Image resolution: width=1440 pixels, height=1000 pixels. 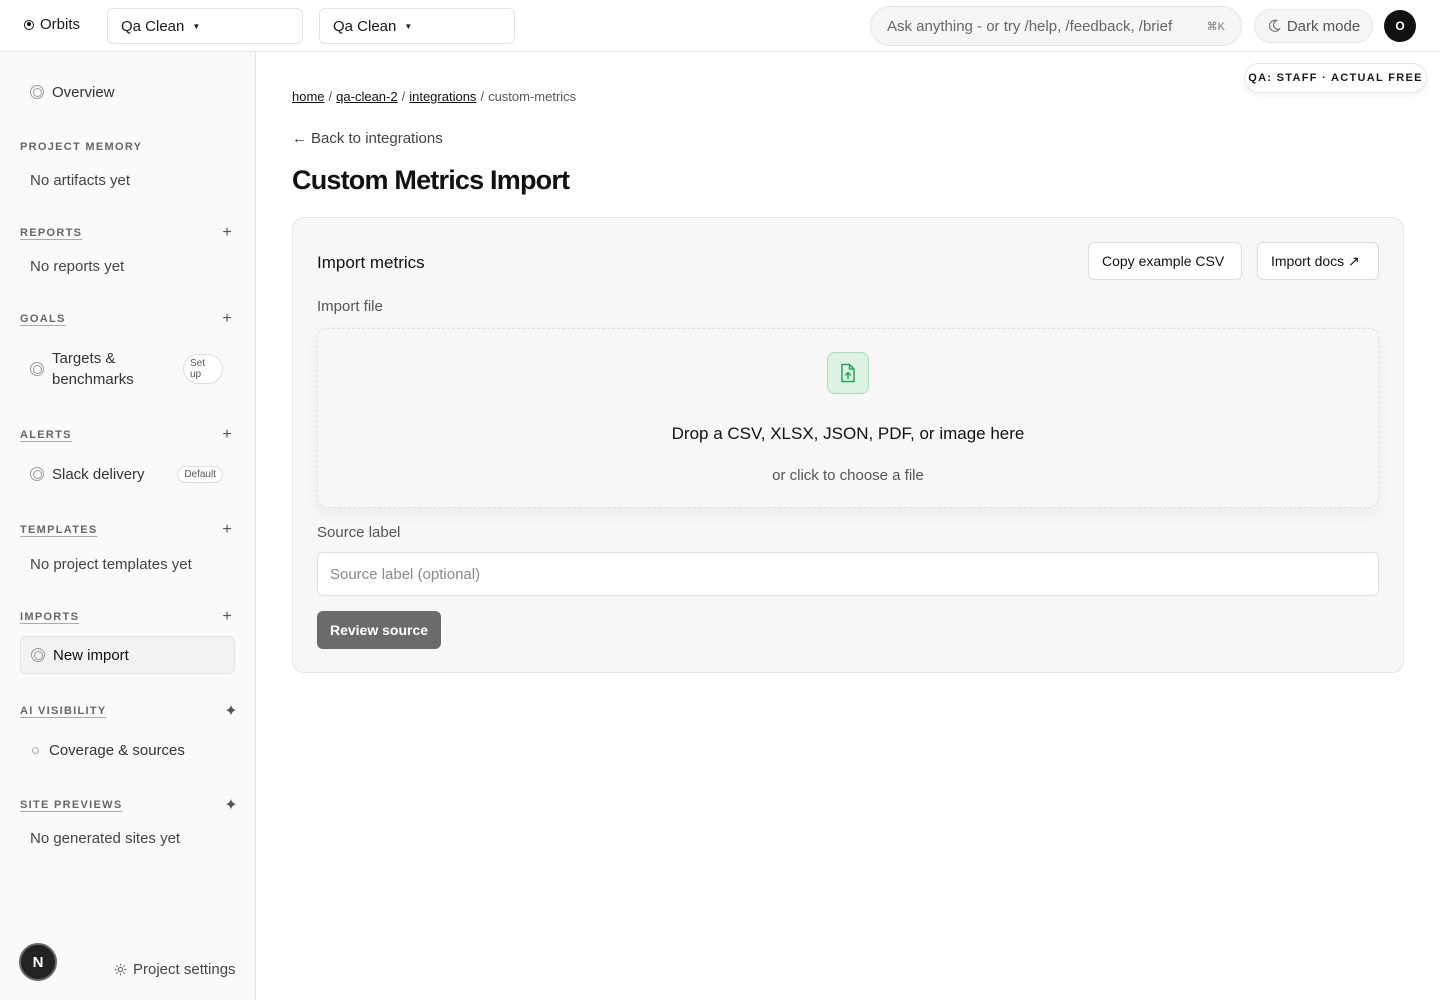 What do you see at coordinates (29, 24) in the screenshot?
I see `orbits-logo-icon` at bounding box center [29, 24].